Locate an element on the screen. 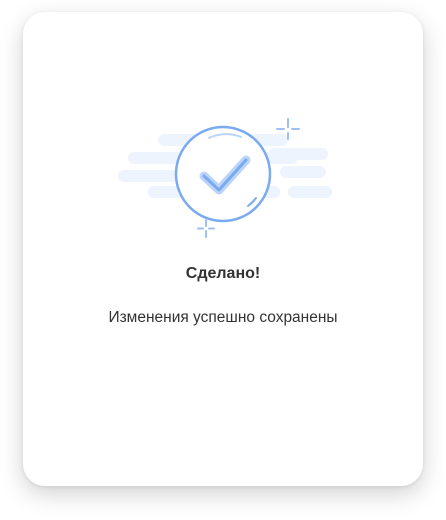  sparkle-icon is located at coordinates (206, 228).